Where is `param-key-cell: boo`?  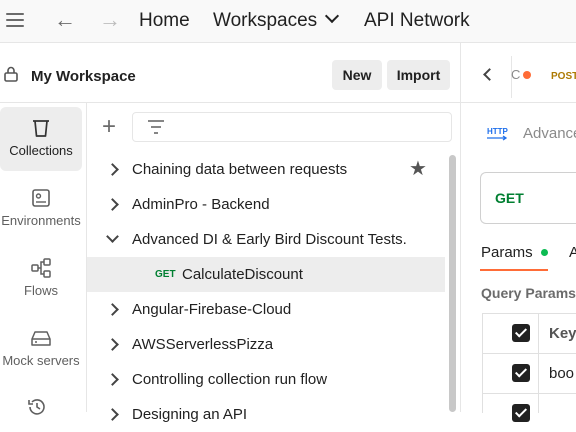 param-key-cell: boo is located at coordinates (561, 373).